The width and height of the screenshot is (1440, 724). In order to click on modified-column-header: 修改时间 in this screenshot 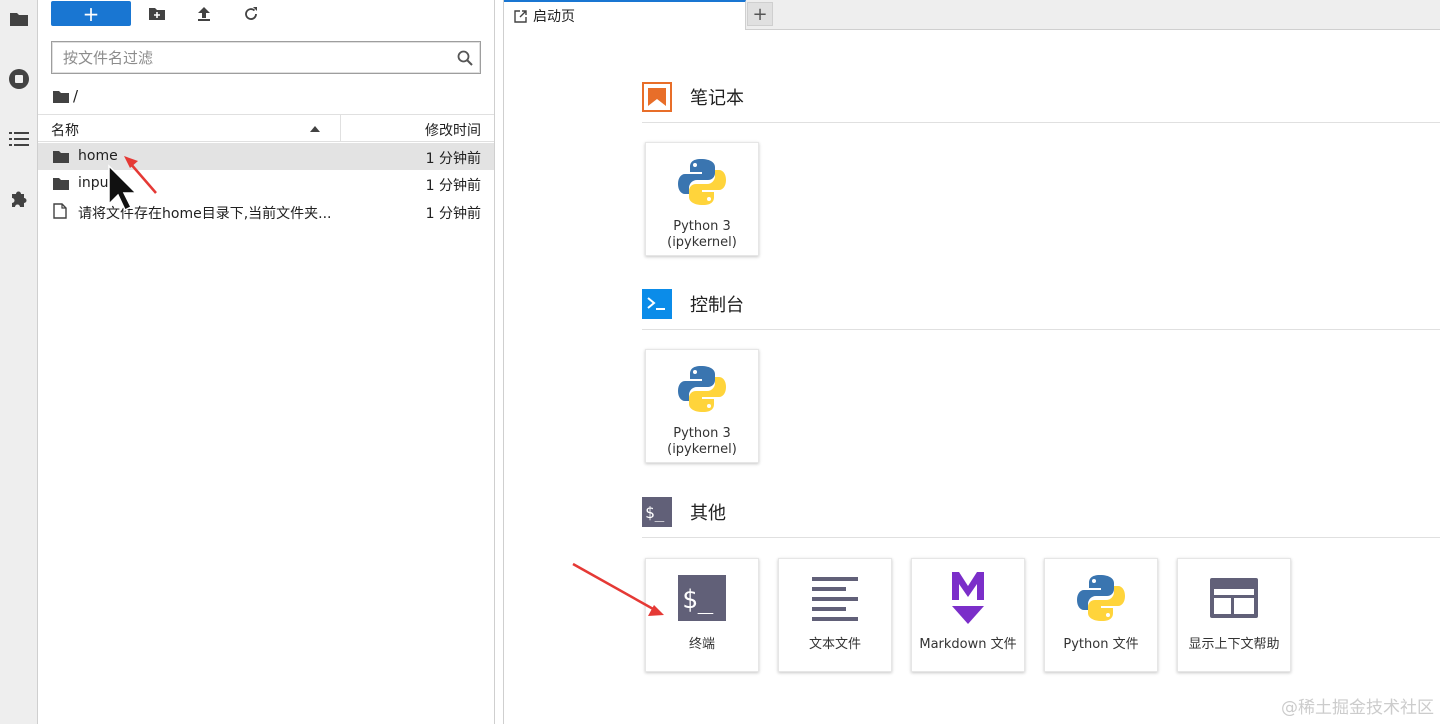, I will do `click(453, 130)`.